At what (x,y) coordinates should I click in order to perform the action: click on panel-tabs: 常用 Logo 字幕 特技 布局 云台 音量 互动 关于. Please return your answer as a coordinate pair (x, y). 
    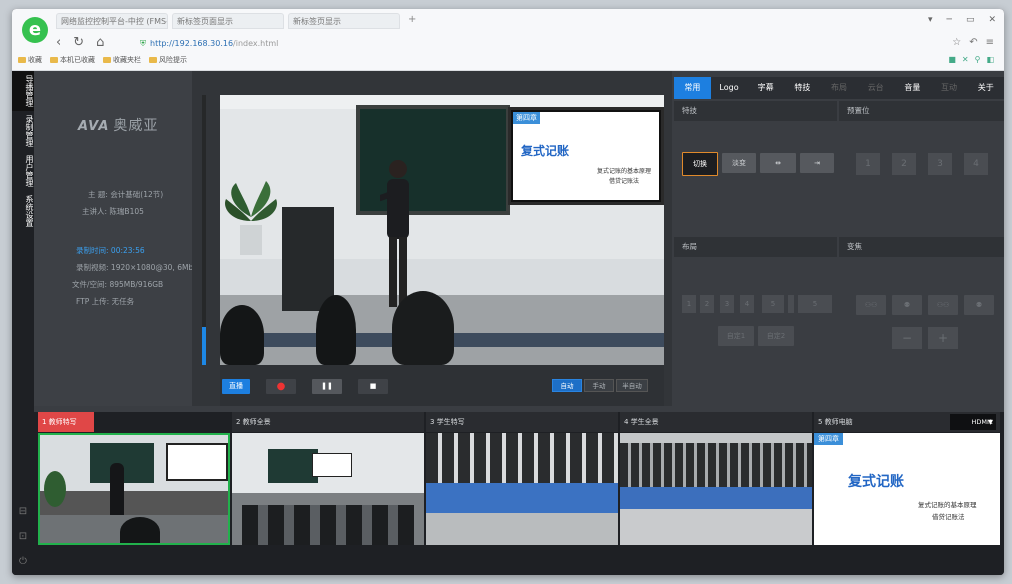
    Looking at the image, I should click on (839, 88).